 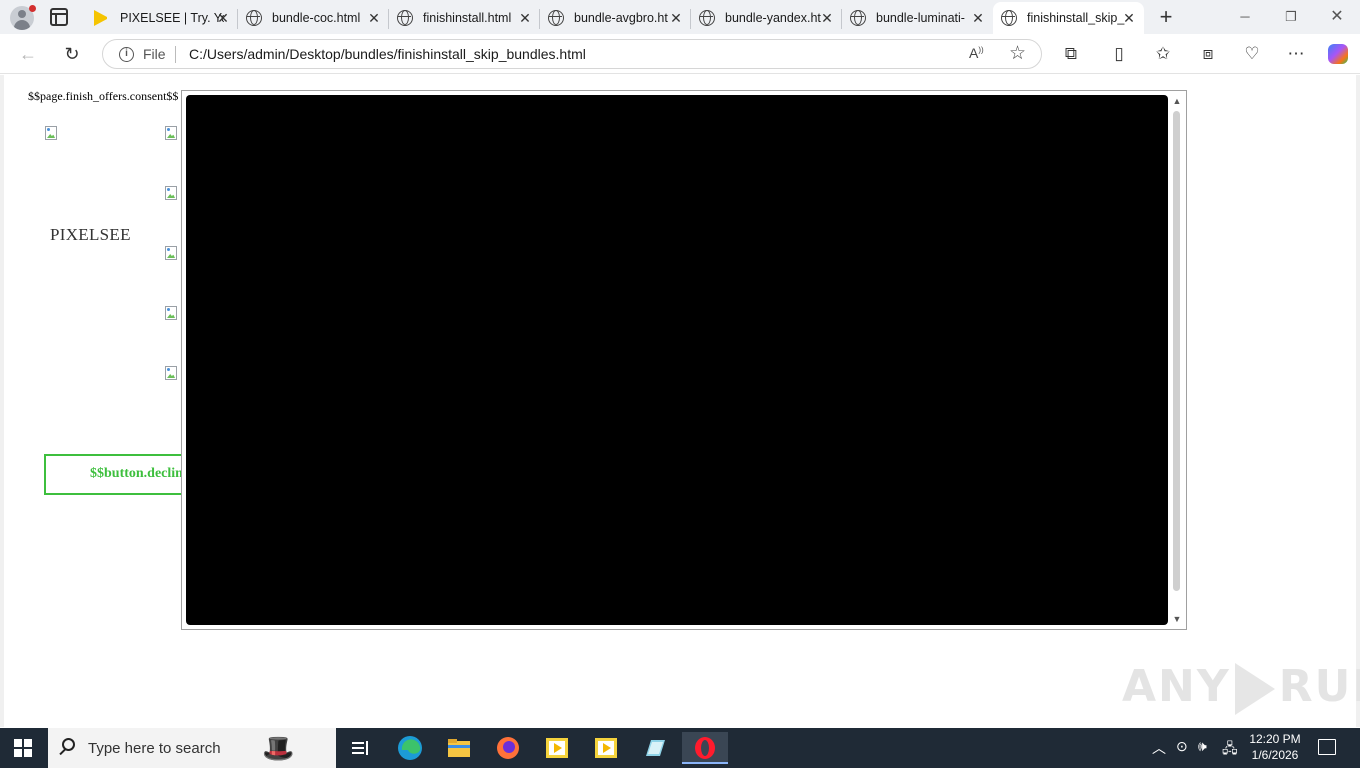 I want to click on tab-actions-icon, so click(x=59, y=17).